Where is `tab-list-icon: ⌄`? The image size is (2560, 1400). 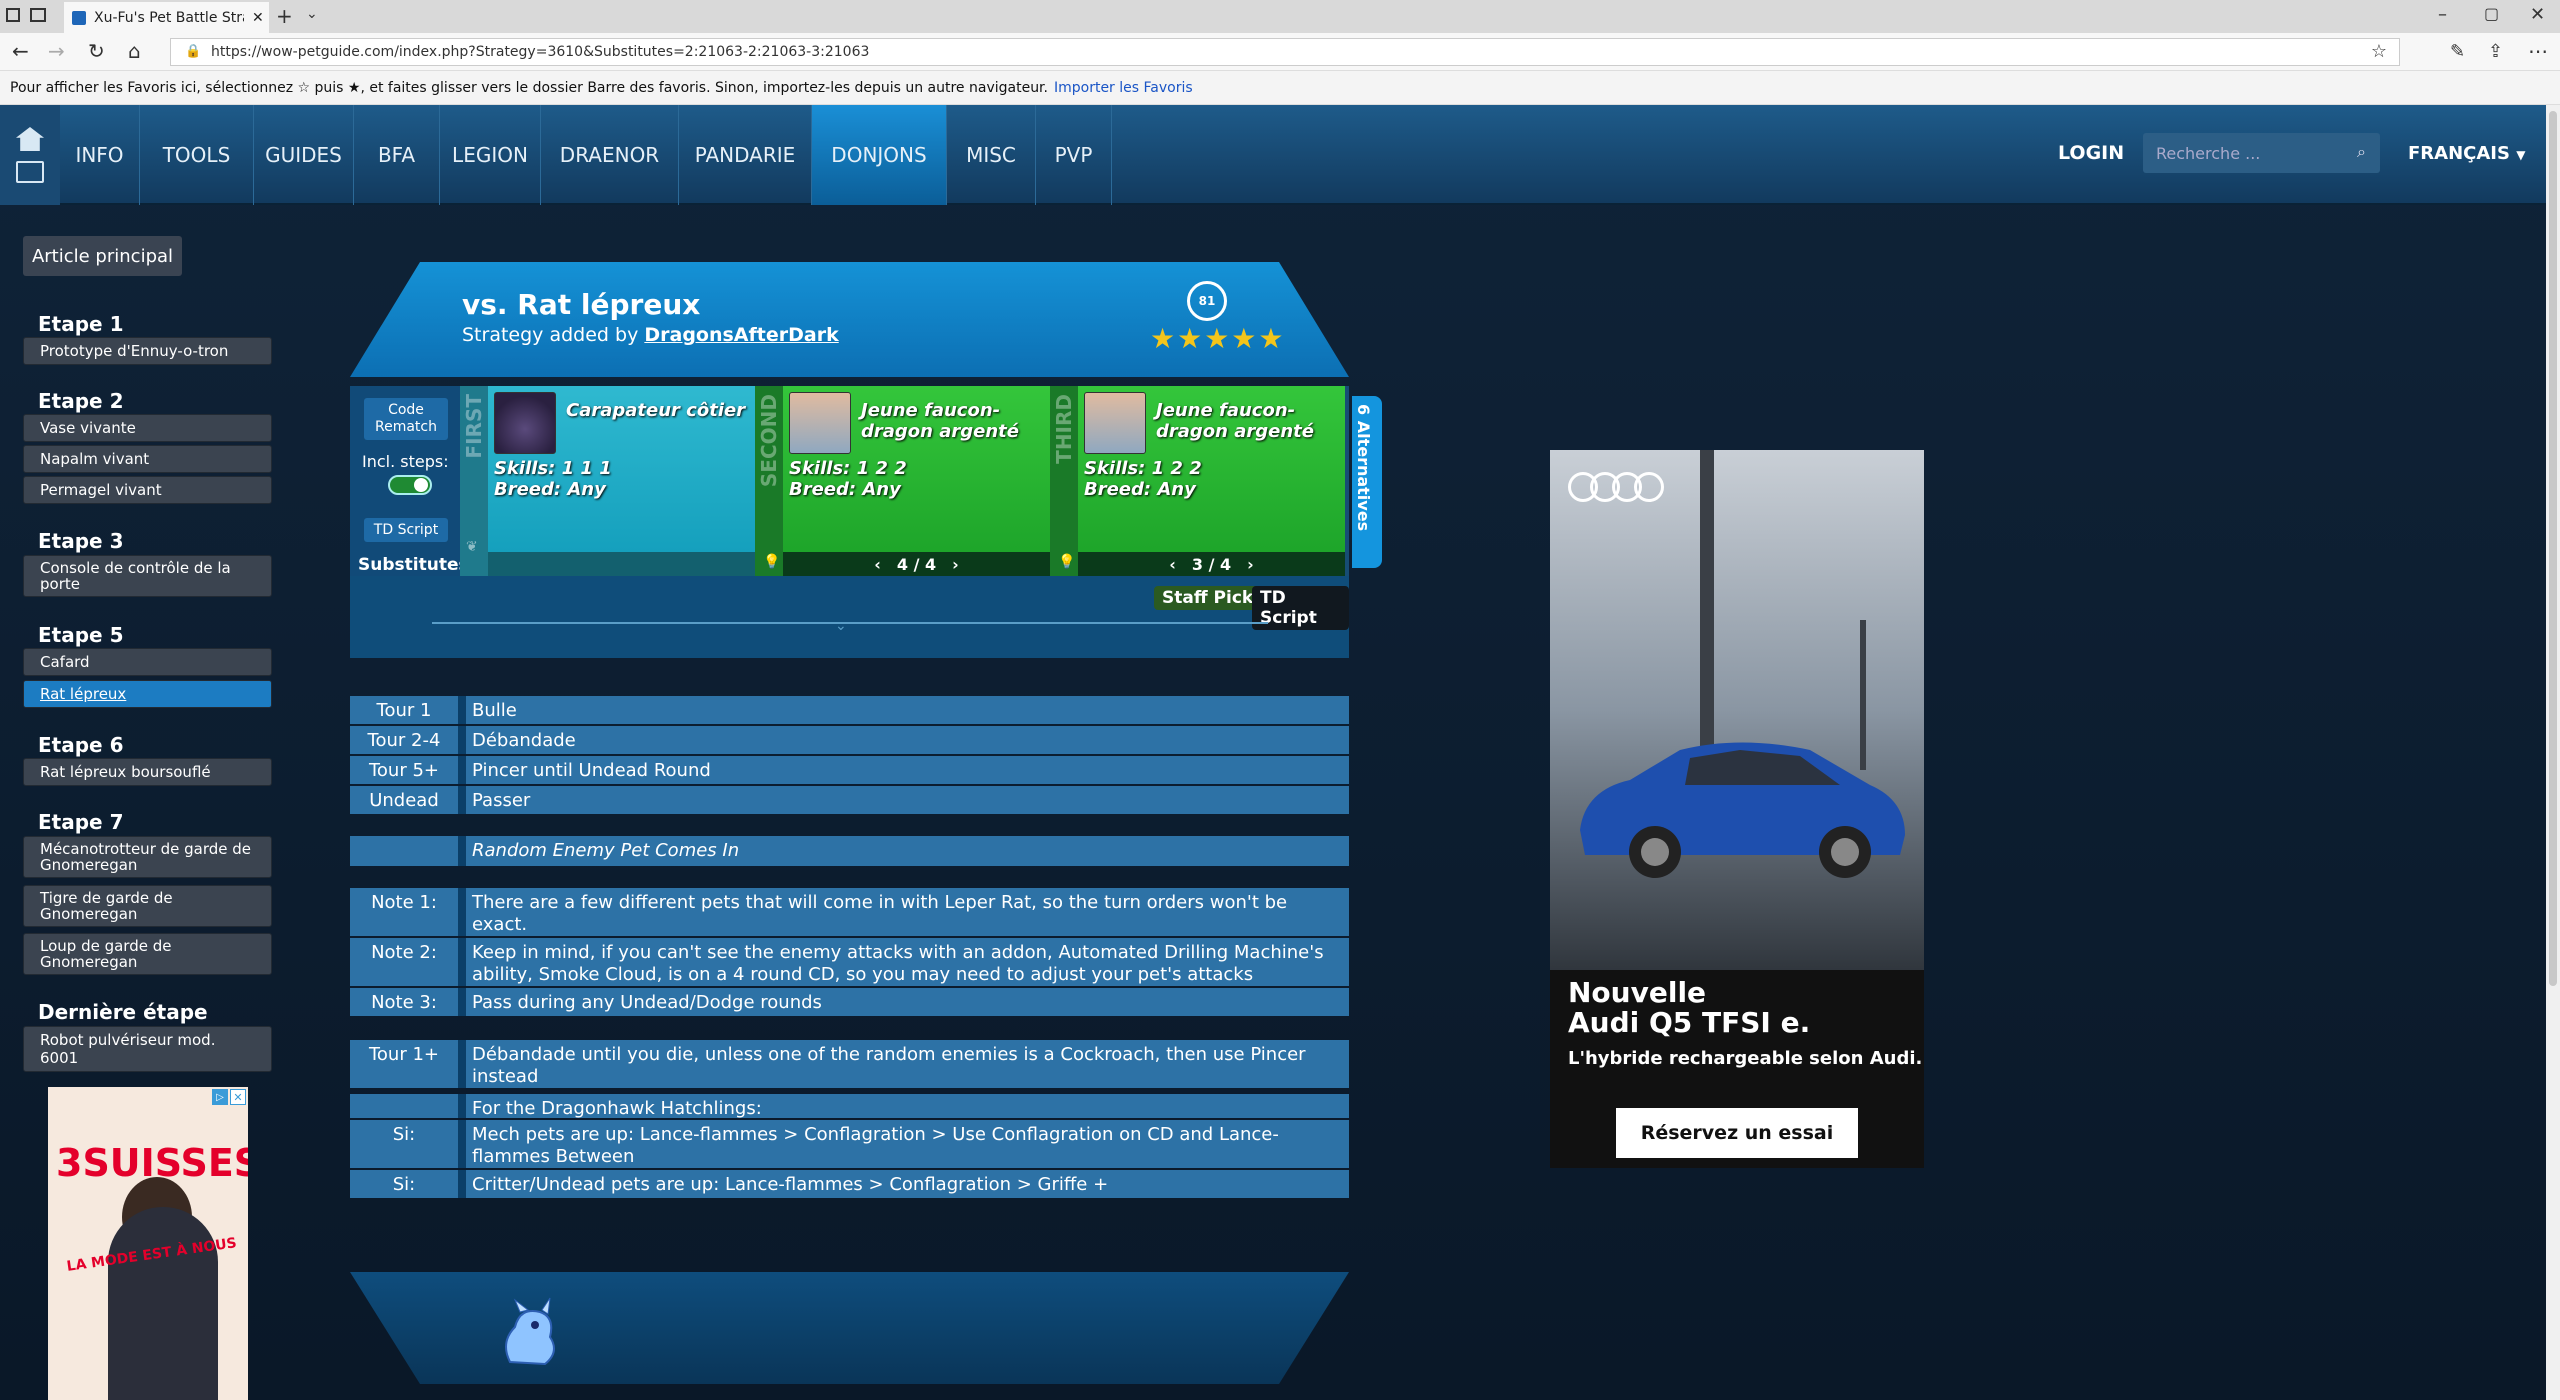
tab-list-icon: ⌄ is located at coordinates (312, 14).